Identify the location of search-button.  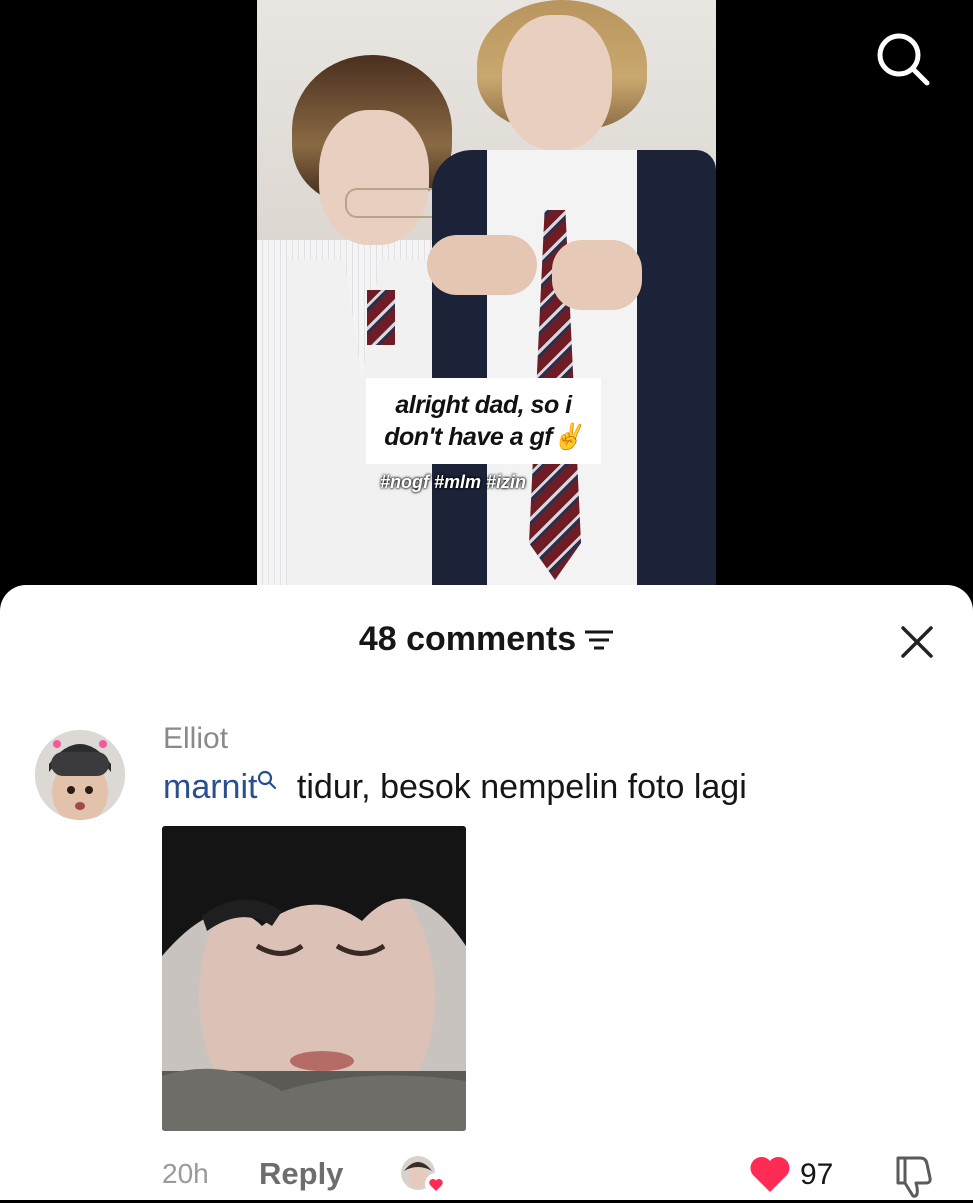
(902, 58).